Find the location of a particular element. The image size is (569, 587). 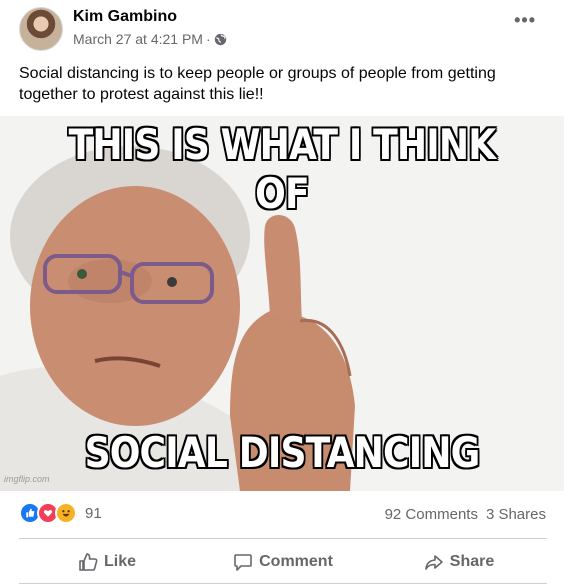

share-button: Share is located at coordinates (459, 562).